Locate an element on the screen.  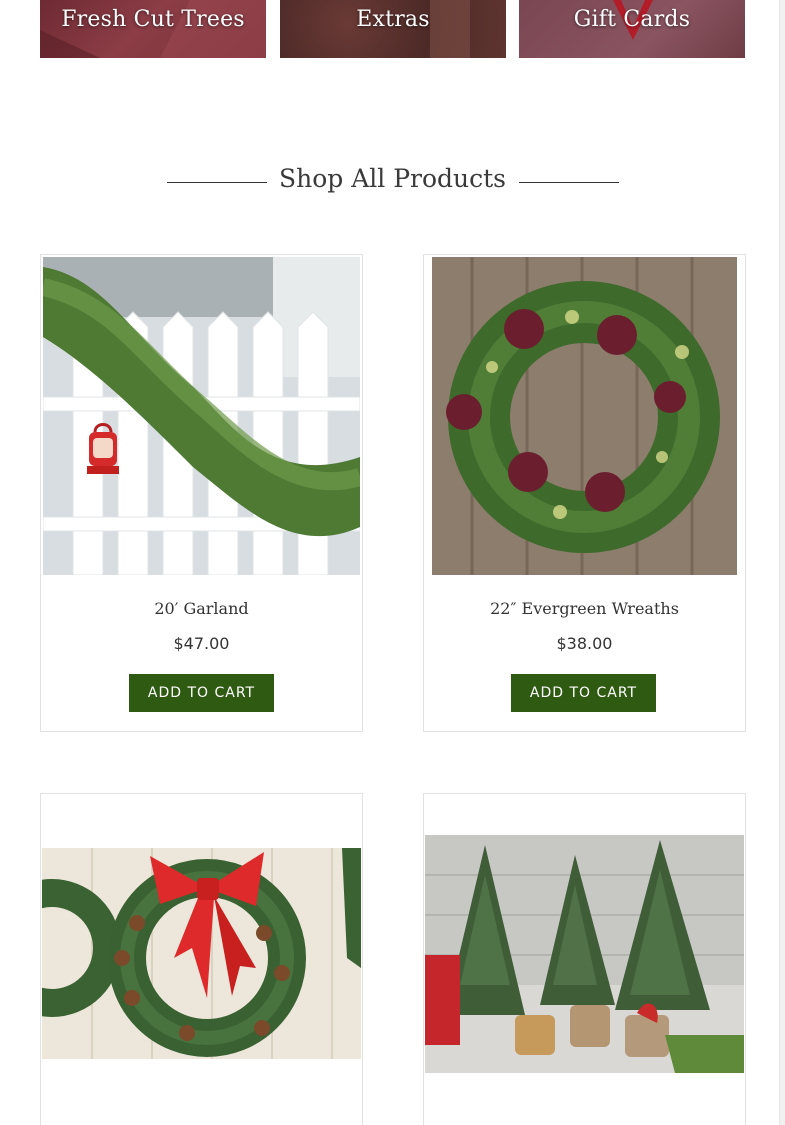
product-image-garland is located at coordinates (201, 416).